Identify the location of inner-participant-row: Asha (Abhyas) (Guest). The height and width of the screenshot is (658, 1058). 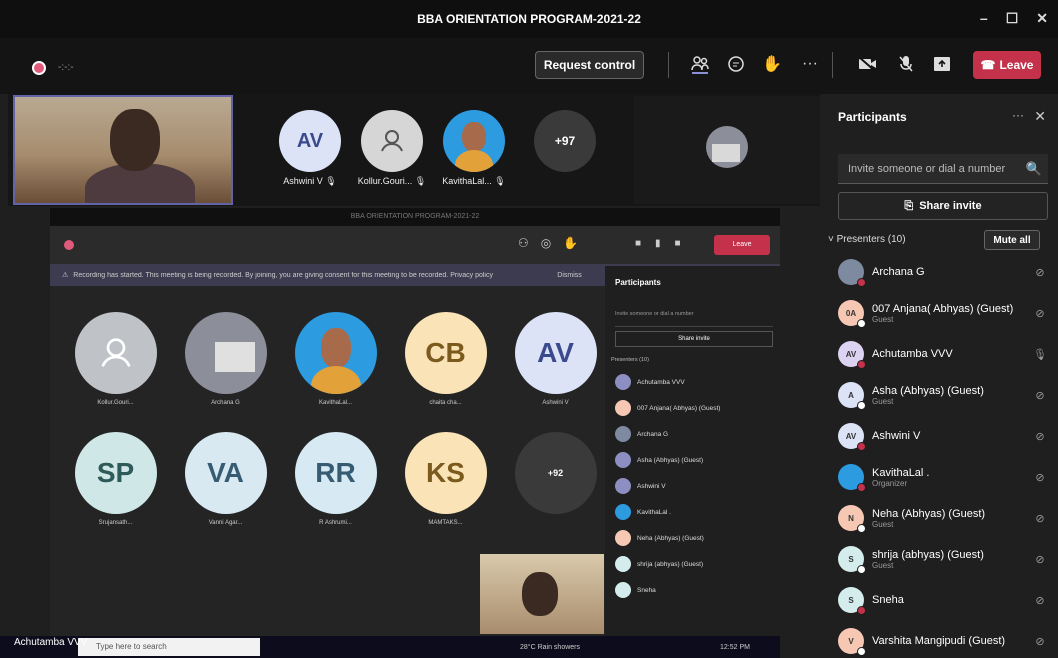
(692, 460).